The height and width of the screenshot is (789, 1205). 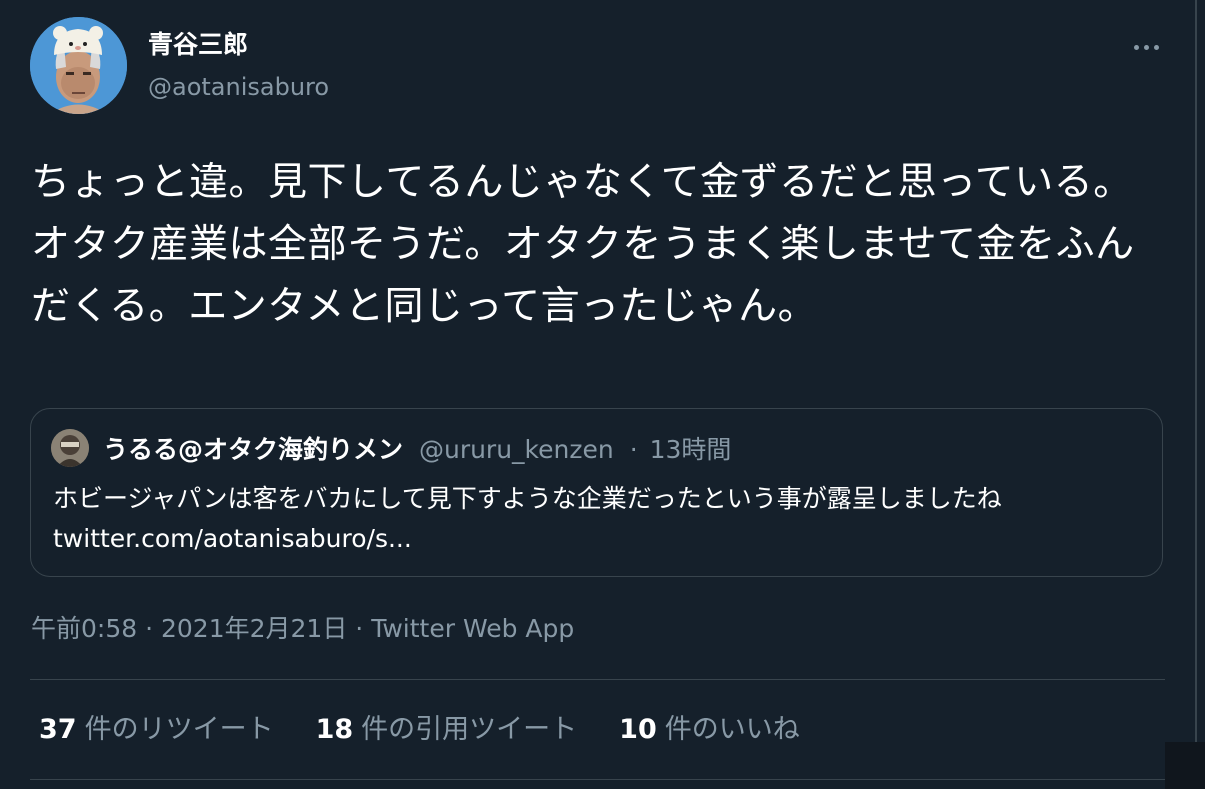 I want to click on quoted-author-avatar, so click(x=70, y=448).